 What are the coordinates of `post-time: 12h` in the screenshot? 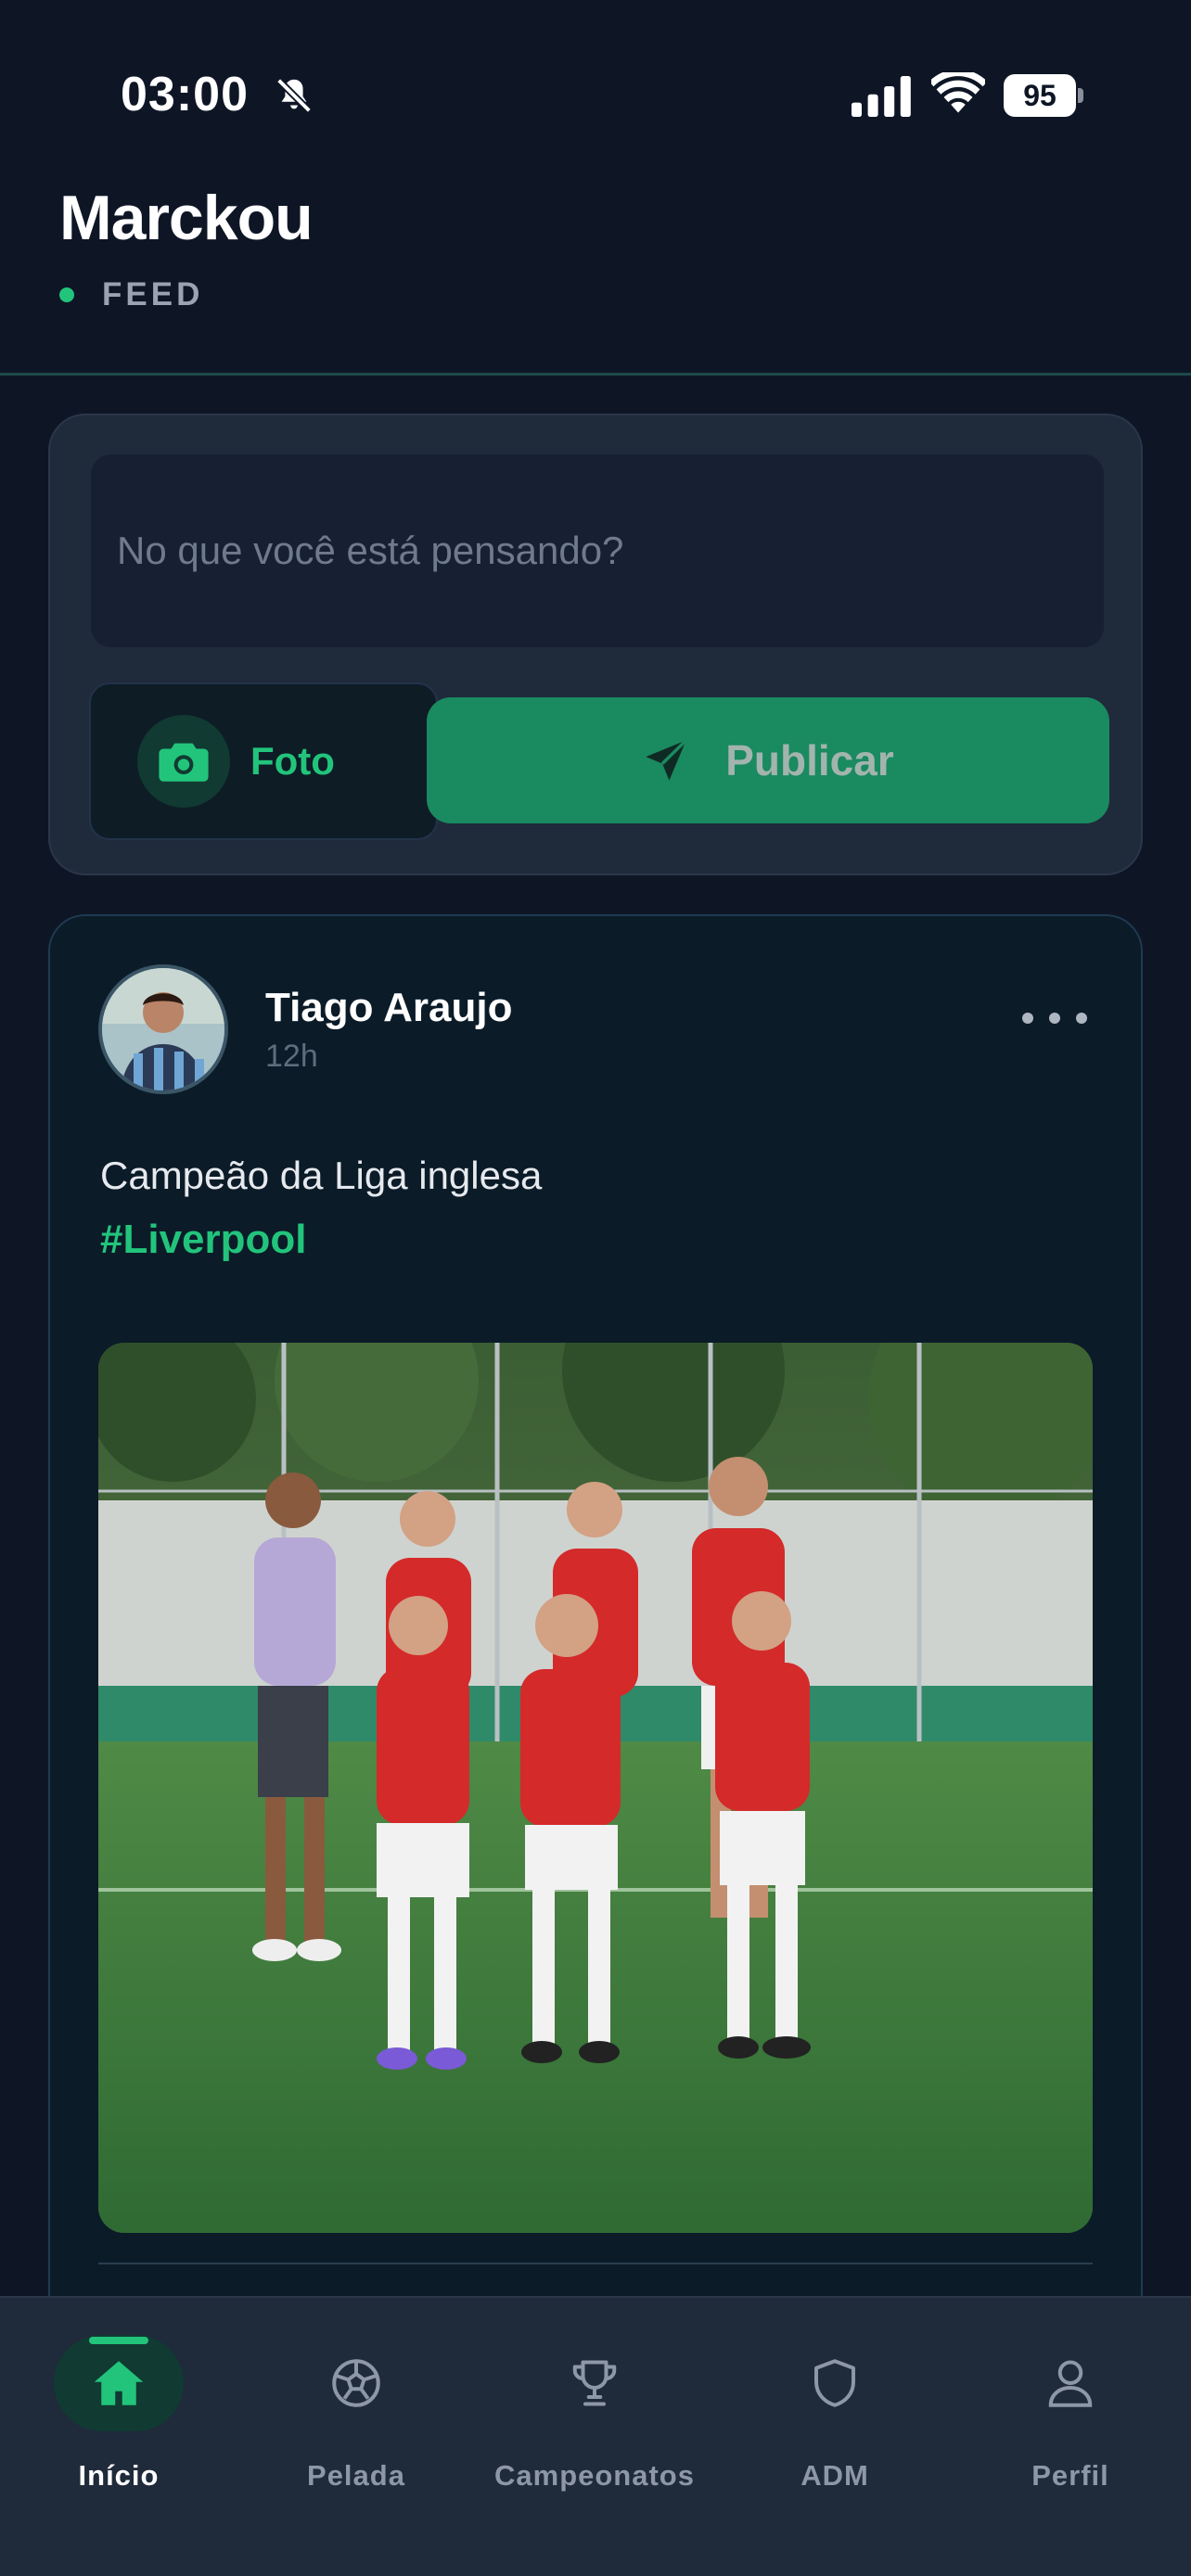 It's located at (291, 1056).